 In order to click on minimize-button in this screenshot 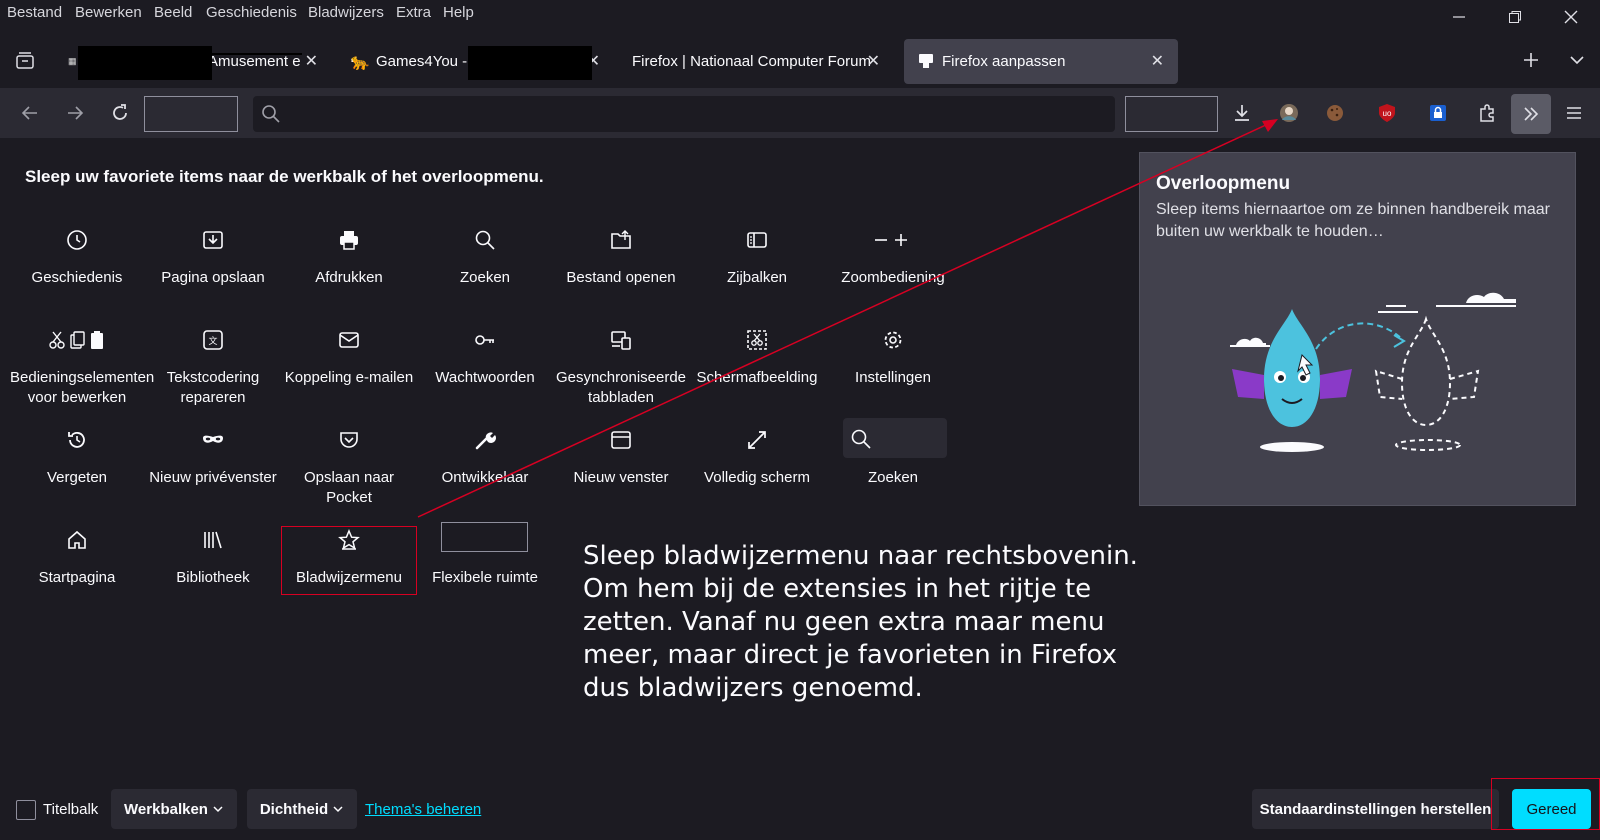, I will do `click(1459, 17)`.